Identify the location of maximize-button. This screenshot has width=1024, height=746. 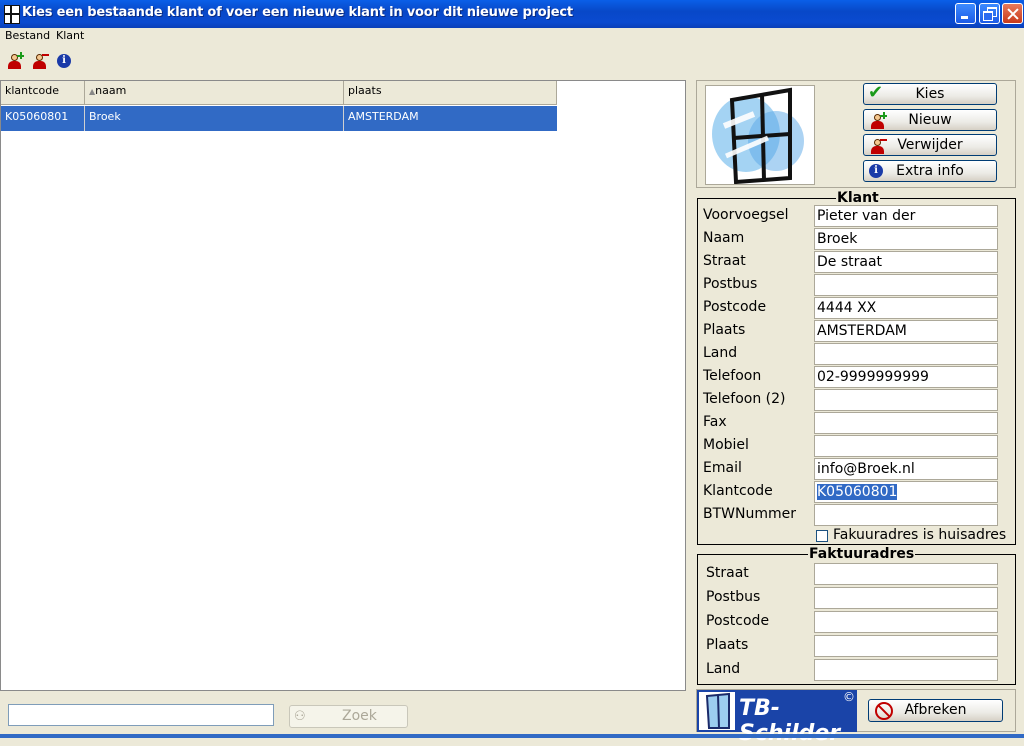
(989, 13).